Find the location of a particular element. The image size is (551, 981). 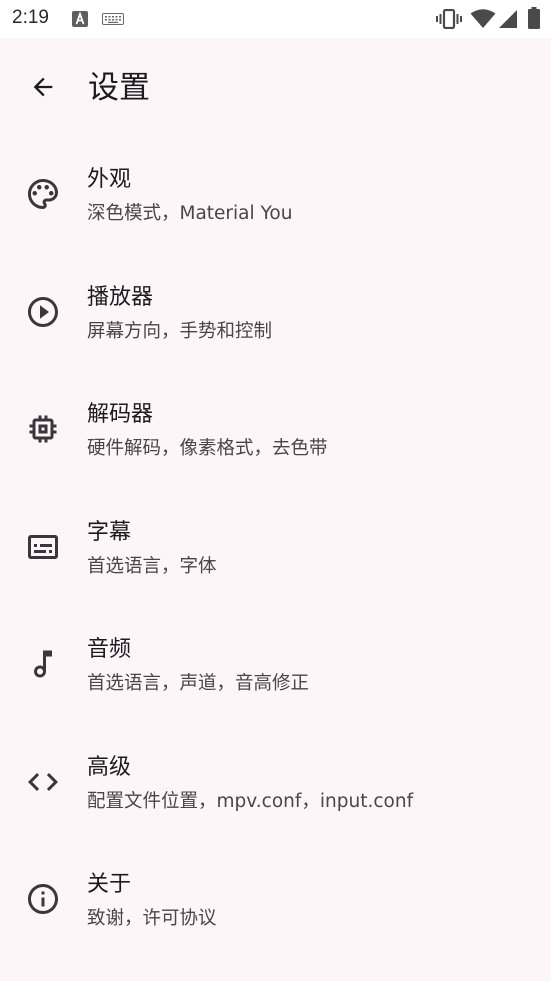

settings-item-subtitles: 字幕 首选语言，字体 is located at coordinates (275, 550).